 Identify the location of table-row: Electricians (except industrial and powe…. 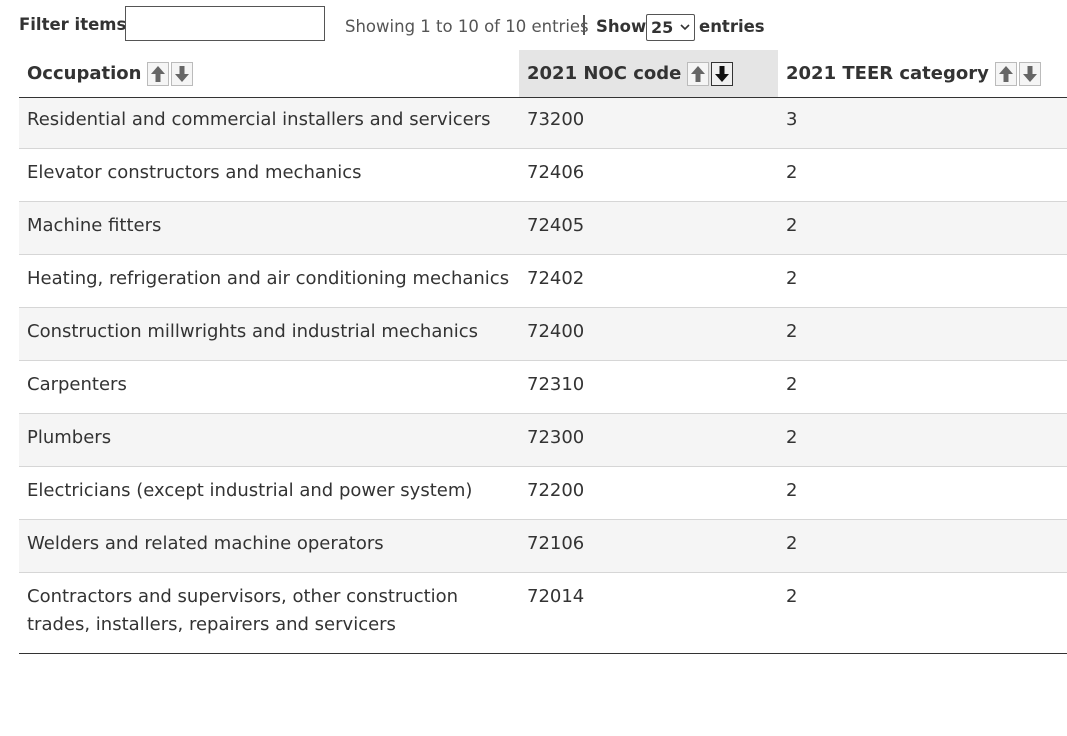
(543, 493).